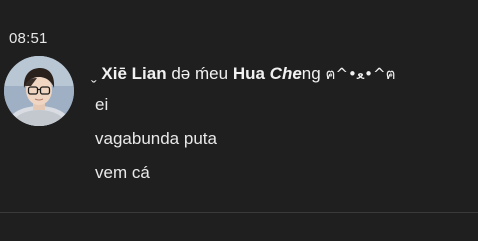 Image resolution: width=478 pixels, height=241 pixels. What do you see at coordinates (96, 73) in the screenshot?
I see `sender-prefix: ˬ` at bounding box center [96, 73].